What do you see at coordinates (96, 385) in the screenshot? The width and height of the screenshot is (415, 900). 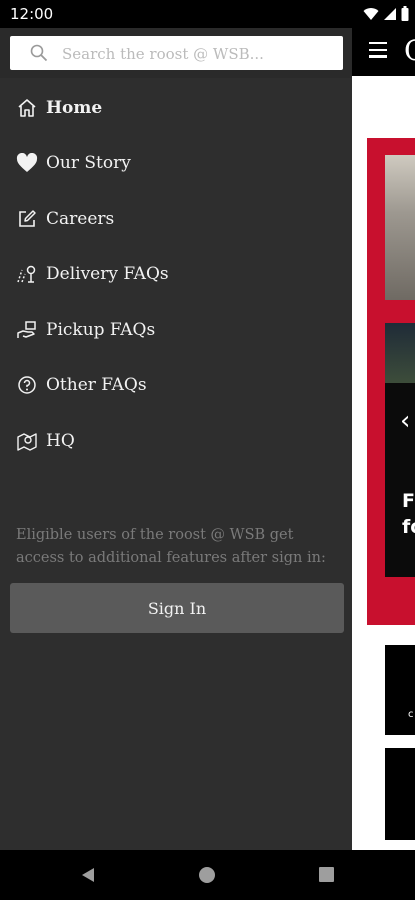 I see `menu-item-label: Other FAQs` at bounding box center [96, 385].